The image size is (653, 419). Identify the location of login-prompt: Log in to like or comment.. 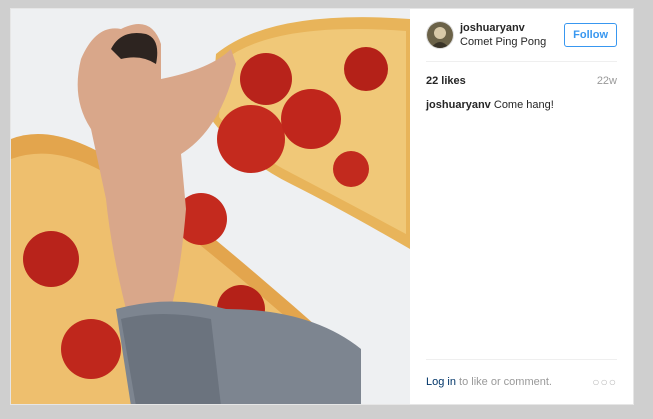
(489, 382).